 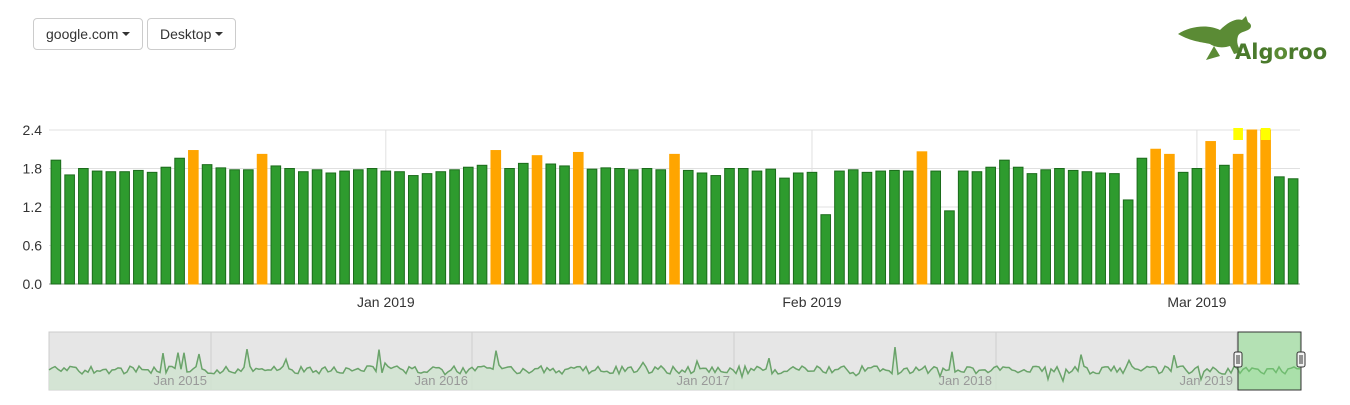 What do you see at coordinates (792, 302) in the screenshot?
I see `x-axis-labels: Jan 2019 Feb 2019 Mar 2019` at bounding box center [792, 302].